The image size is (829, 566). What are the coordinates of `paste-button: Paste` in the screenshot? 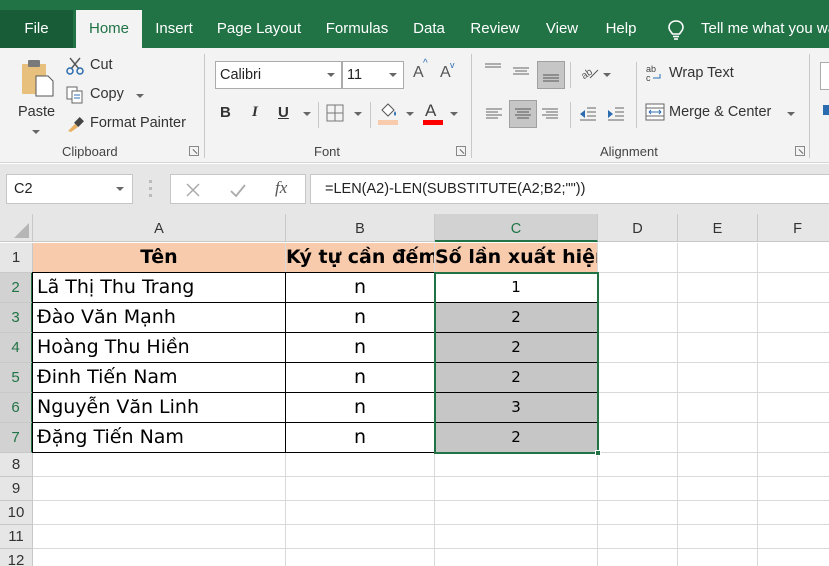 It's located at (35, 94).